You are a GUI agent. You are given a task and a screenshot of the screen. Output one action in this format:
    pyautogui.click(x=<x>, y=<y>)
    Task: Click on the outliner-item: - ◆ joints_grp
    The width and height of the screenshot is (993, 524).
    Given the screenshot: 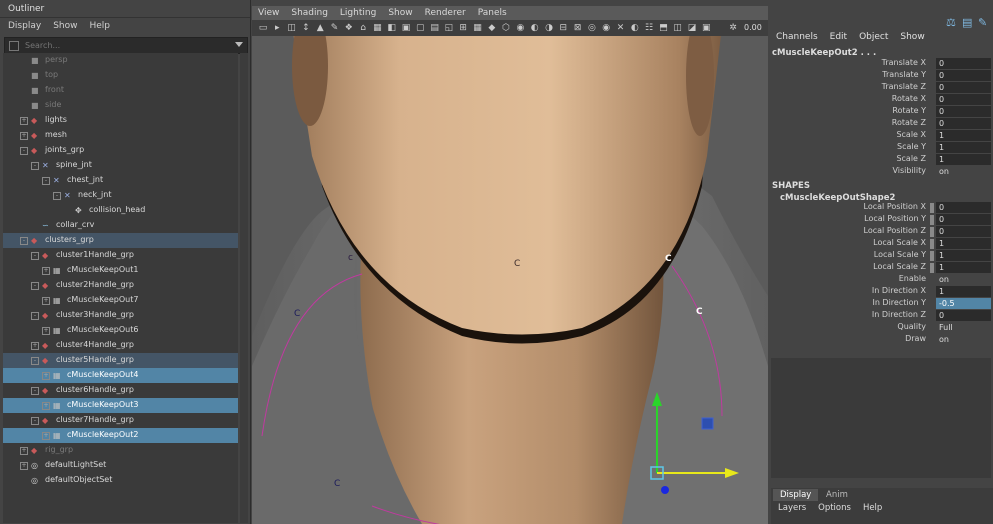 What is the action you would take?
    pyautogui.click(x=120, y=150)
    